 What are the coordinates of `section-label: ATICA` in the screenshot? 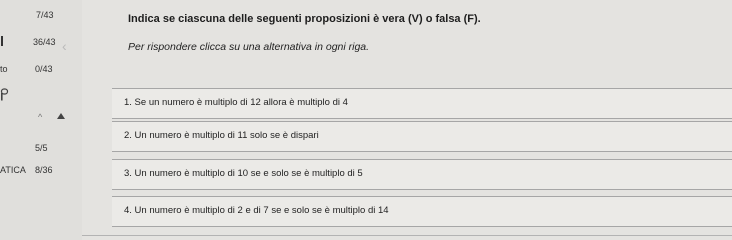 It's located at (13, 170).